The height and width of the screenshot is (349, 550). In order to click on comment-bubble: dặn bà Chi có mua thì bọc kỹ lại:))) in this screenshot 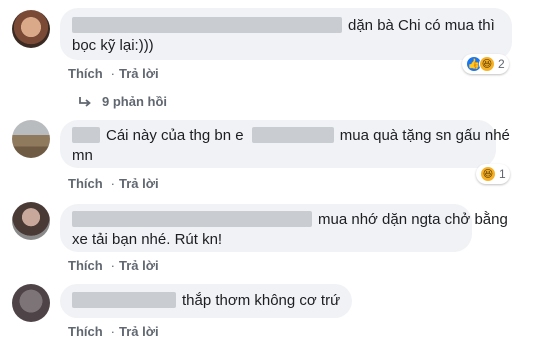, I will do `click(286, 34)`.